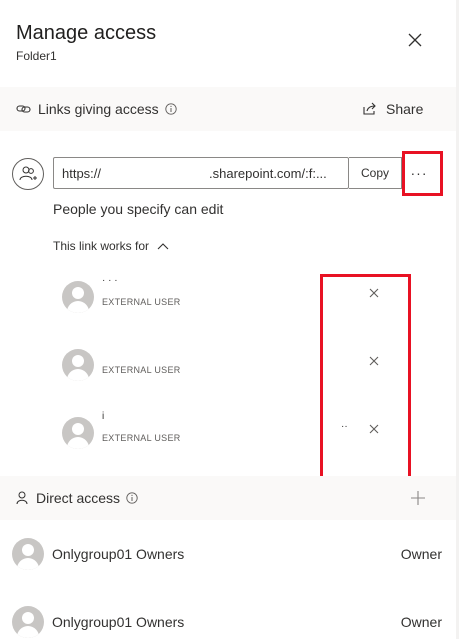 Image resolution: width=459 pixels, height=639 pixels. What do you see at coordinates (375, 173) in the screenshot?
I see `copy-link-button: Copy` at bounding box center [375, 173].